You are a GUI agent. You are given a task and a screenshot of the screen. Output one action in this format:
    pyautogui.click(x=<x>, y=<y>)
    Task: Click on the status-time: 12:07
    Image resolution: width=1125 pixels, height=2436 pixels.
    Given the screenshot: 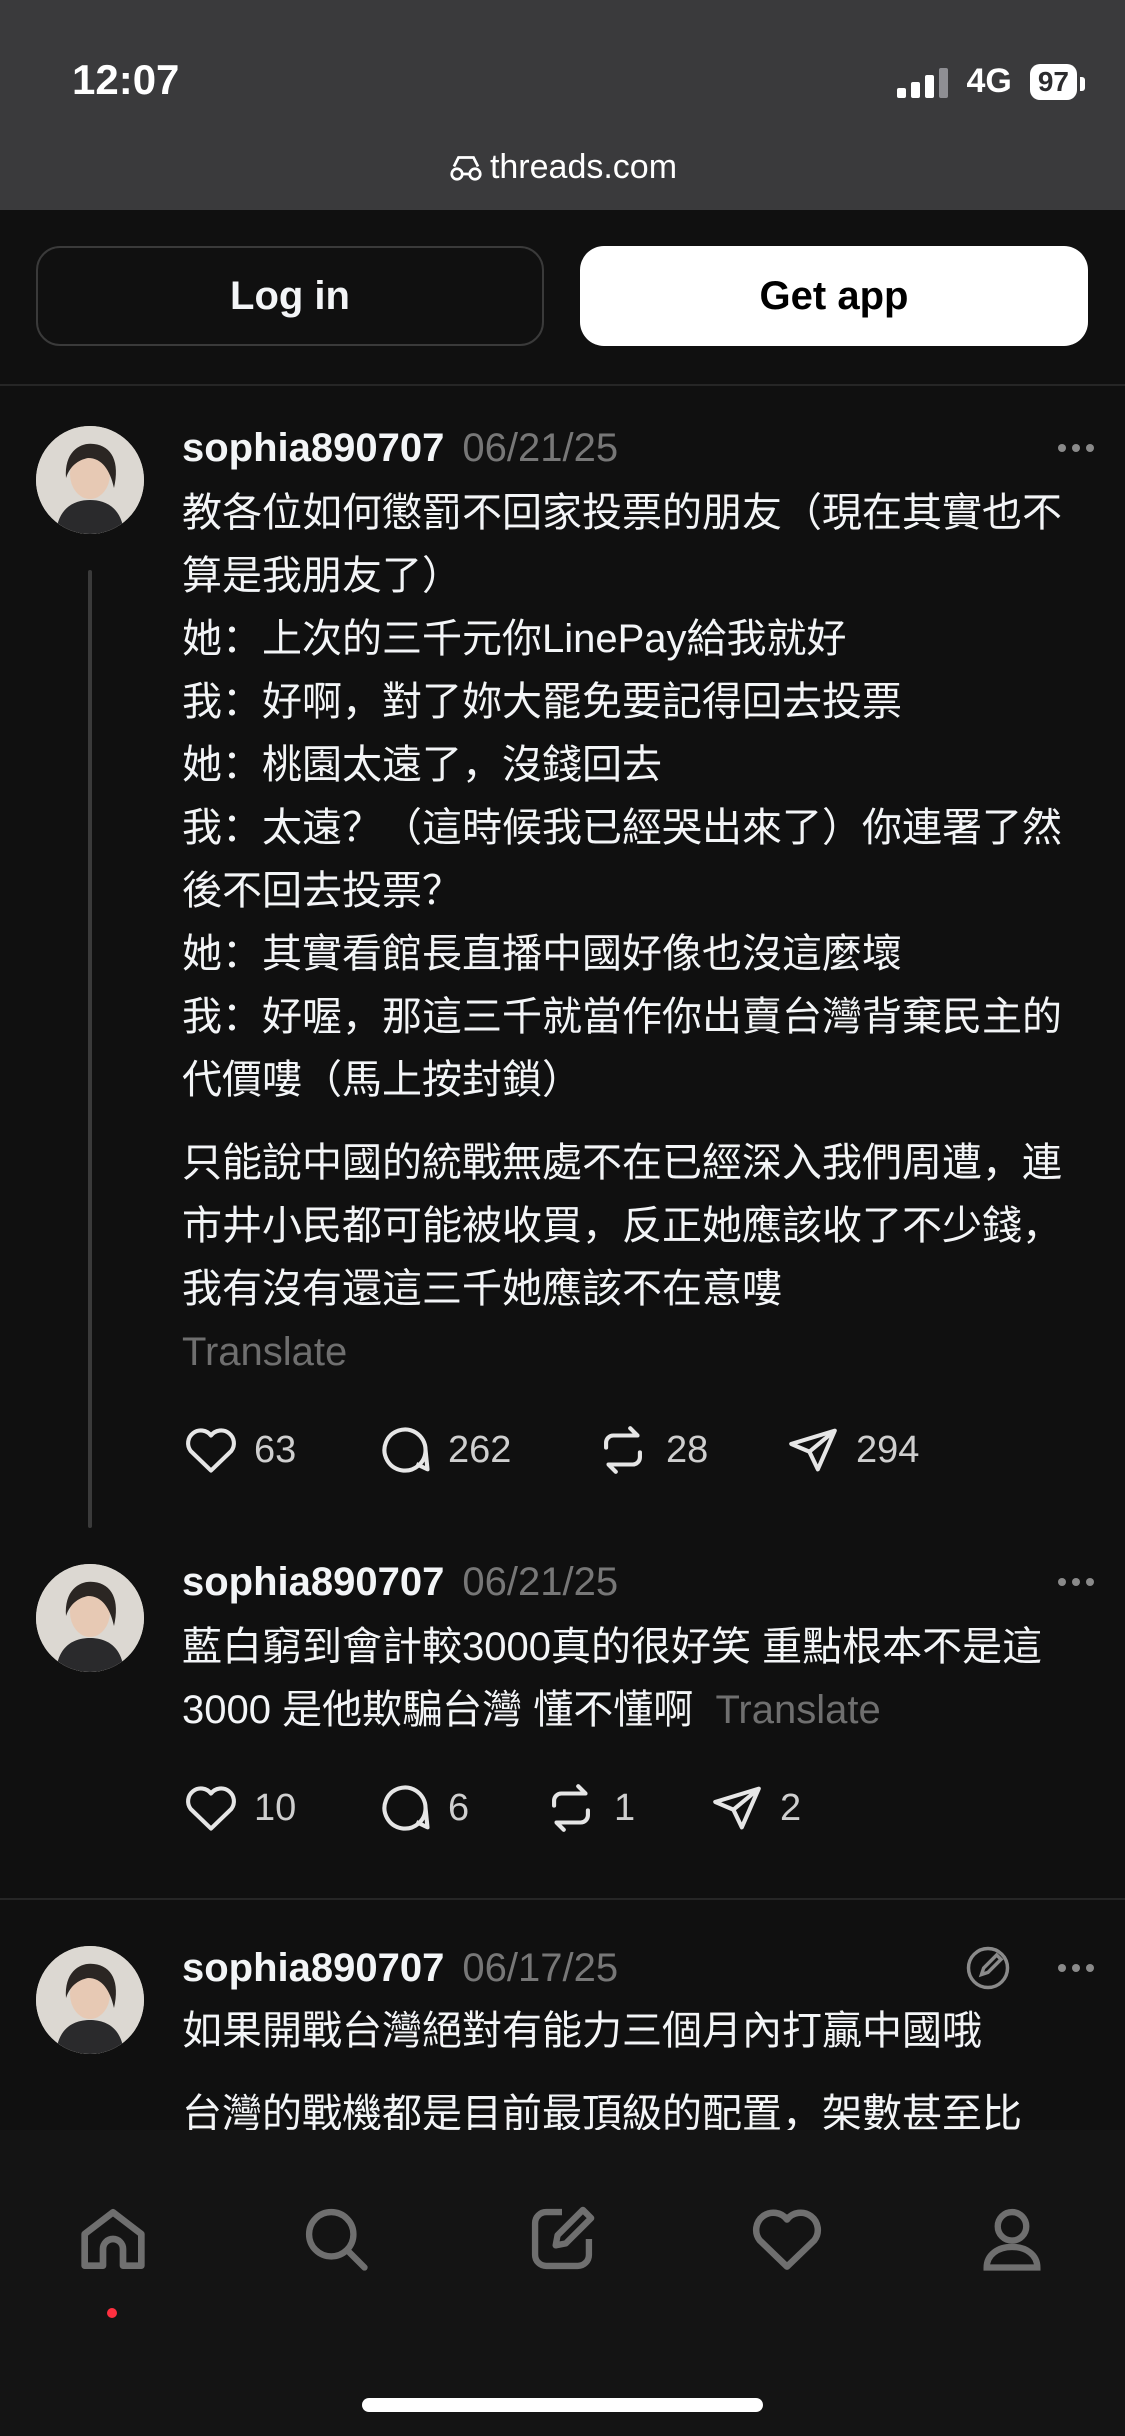 What is the action you would take?
    pyautogui.click(x=126, y=79)
    